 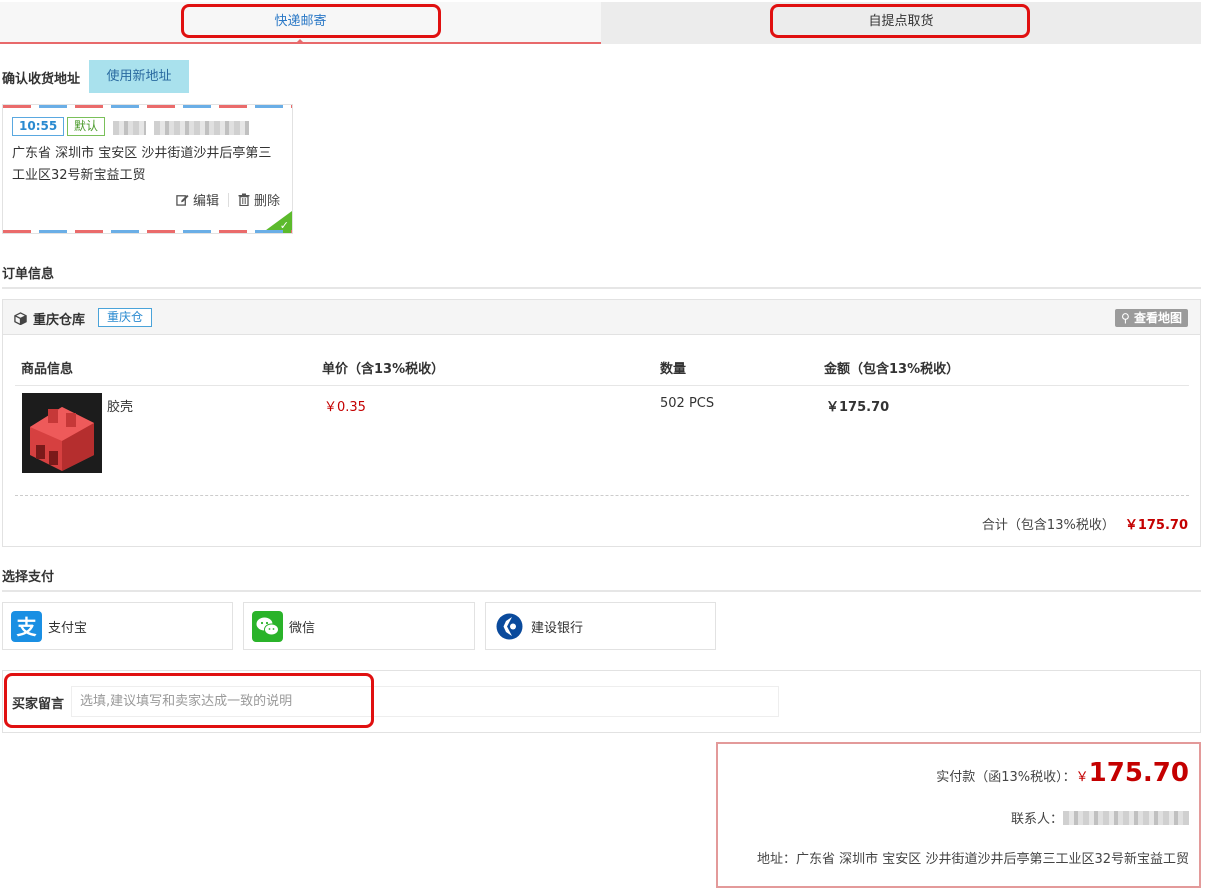 What do you see at coordinates (28, 577) in the screenshot?
I see `payment-section-title: 选择支付` at bounding box center [28, 577].